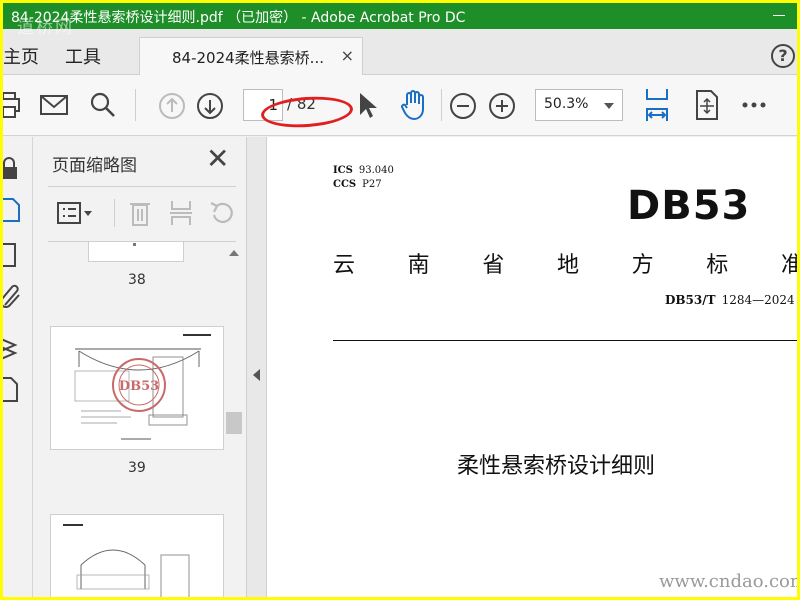 Image resolution: width=800 pixels, height=600 pixels. What do you see at coordinates (222, 213) in the screenshot?
I see `rotate-icon` at bounding box center [222, 213].